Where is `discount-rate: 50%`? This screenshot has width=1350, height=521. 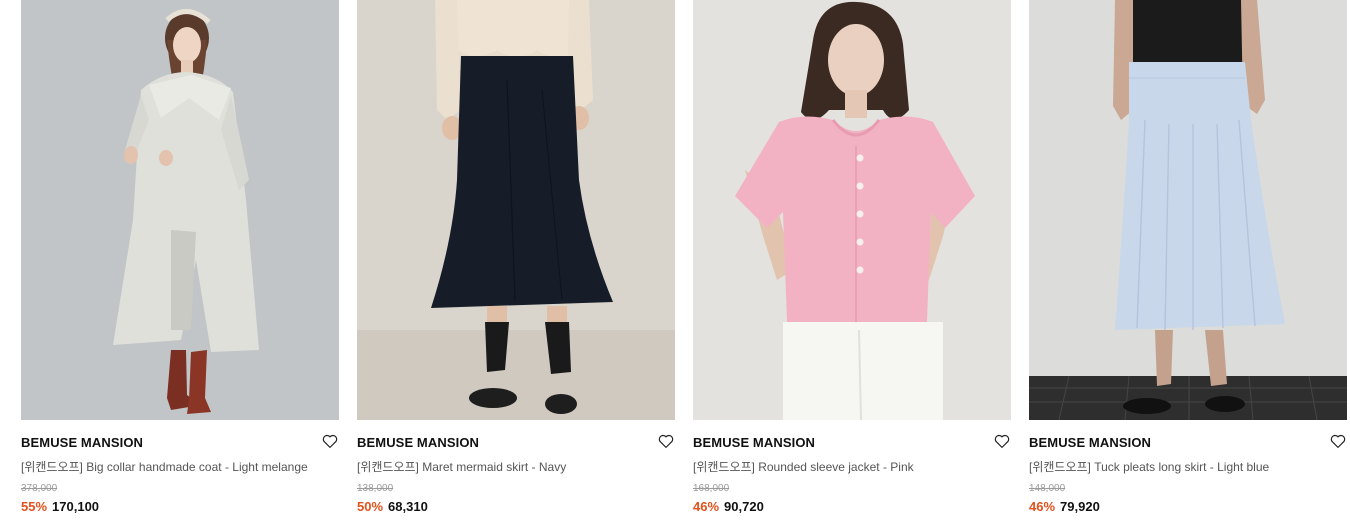
discount-rate: 50% is located at coordinates (370, 506).